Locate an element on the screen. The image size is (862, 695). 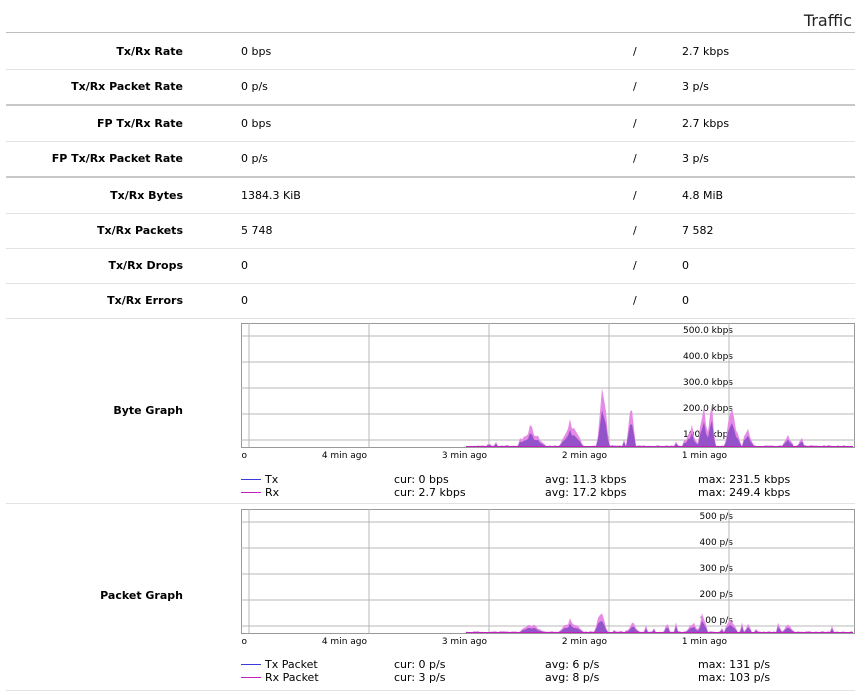
legend-name: Rx is located at coordinates (272, 492).